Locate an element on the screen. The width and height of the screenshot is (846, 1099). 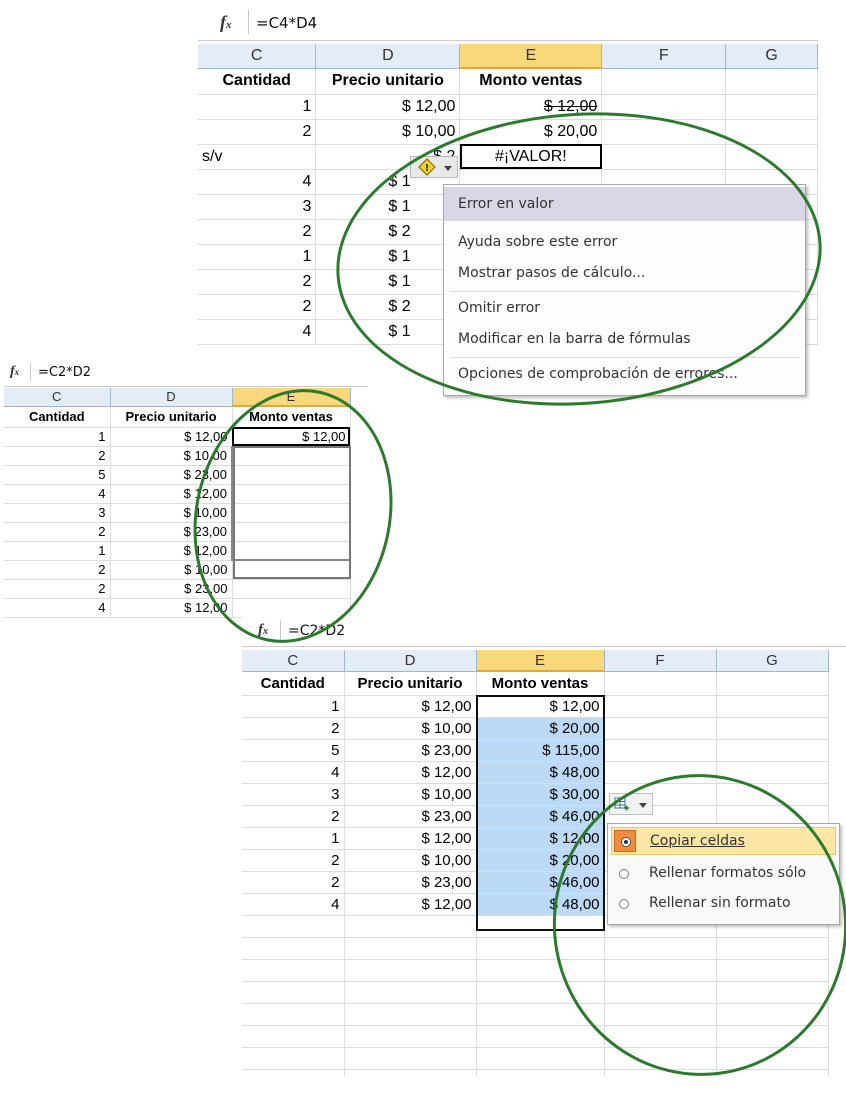
menu-item-ayuda: Ayuda sobre este error is located at coordinates (624, 243).